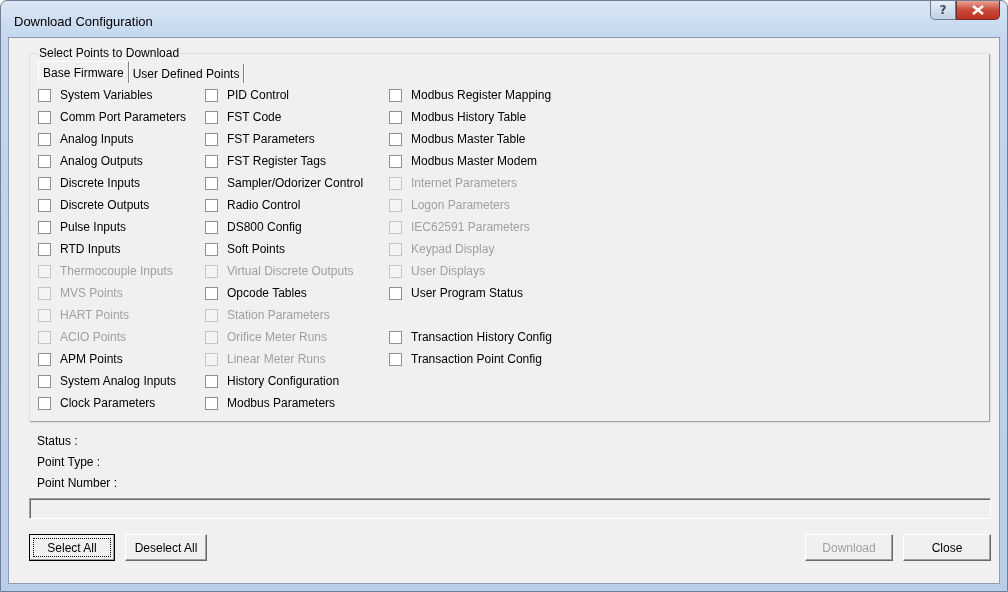 The image size is (1008, 592). What do you see at coordinates (271, 139) in the screenshot?
I see `checkbox-label: FST Parameters` at bounding box center [271, 139].